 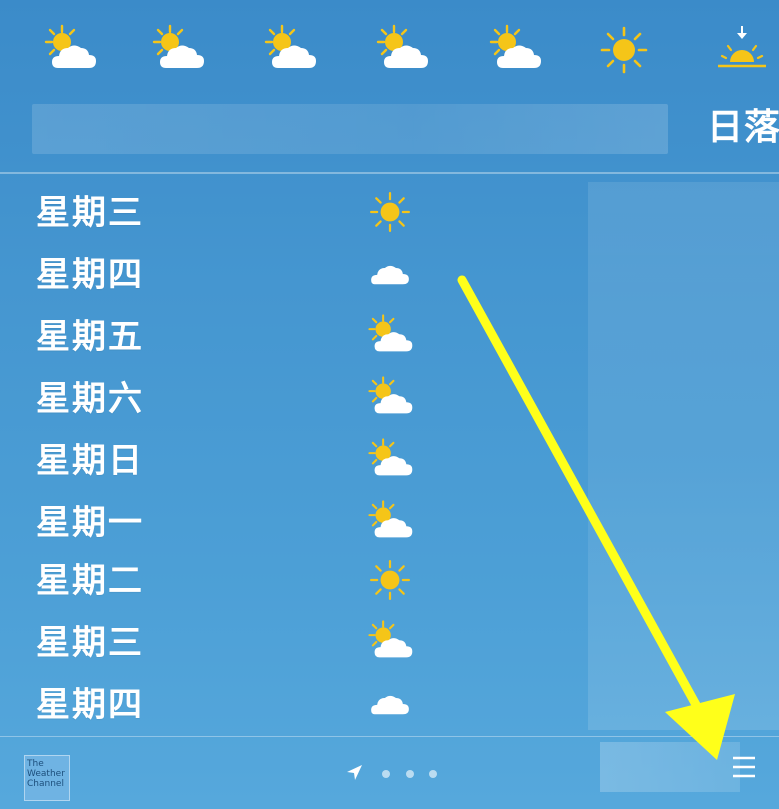 I want to click on bottom-toolbar: The Weather Channel, so click(x=389, y=772).